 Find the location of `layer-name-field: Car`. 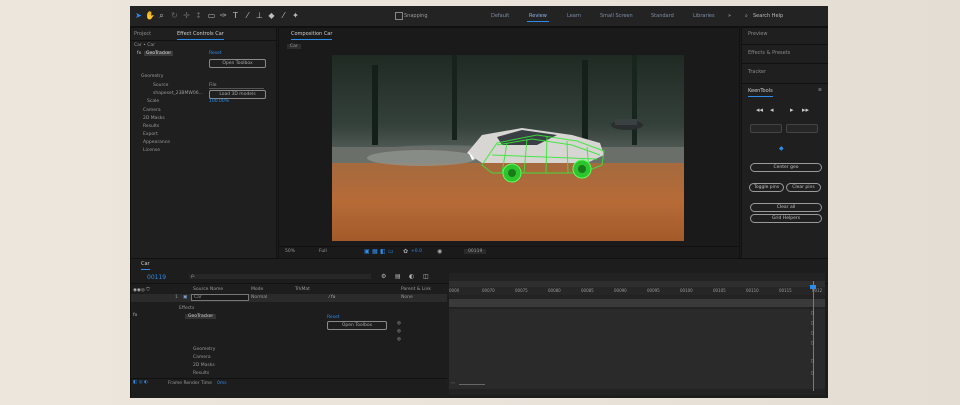

layer-name-field: Car is located at coordinates (220, 297).